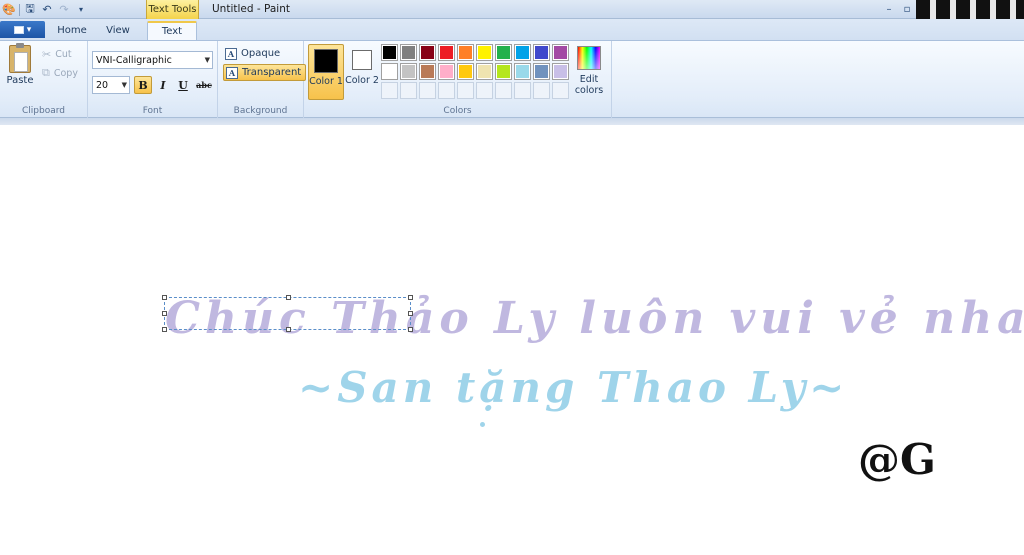 The image size is (1024, 555). I want to click on opaque-button: A Opaque, so click(253, 53).